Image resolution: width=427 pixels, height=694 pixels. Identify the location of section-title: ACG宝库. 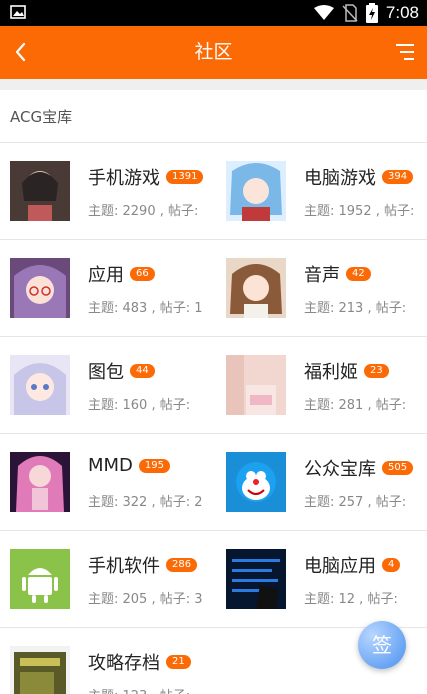
(41, 117).